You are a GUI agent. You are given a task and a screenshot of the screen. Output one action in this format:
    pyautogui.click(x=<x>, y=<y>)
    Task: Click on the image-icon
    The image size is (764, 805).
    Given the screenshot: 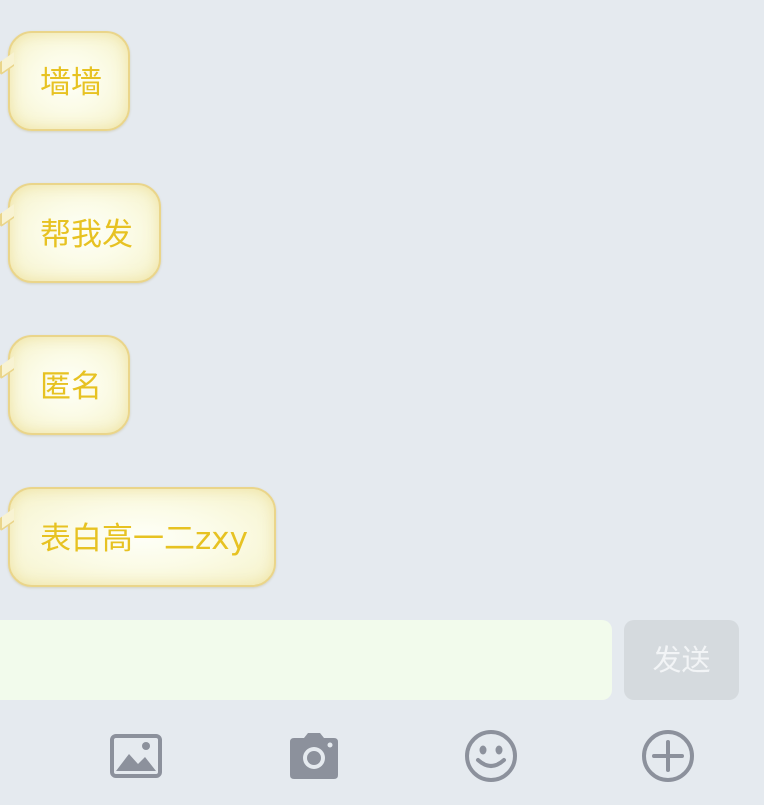 What is the action you would take?
    pyautogui.click(x=136, y=758)
    